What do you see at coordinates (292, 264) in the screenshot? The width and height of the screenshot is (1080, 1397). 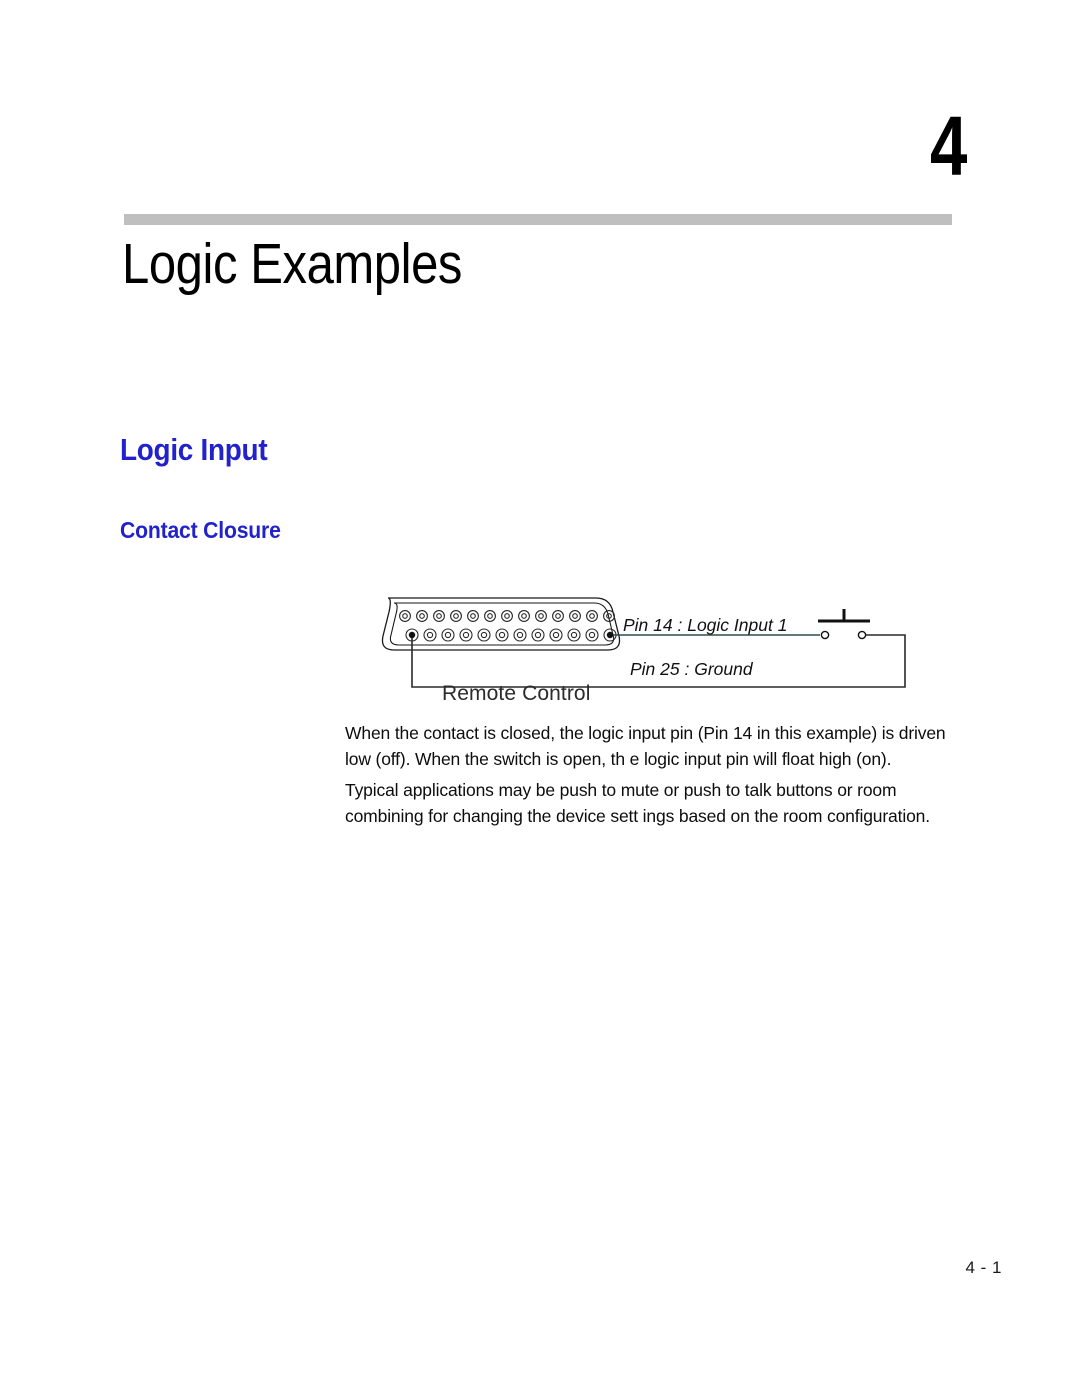 I see `chapter-title: Logic Examples` at bounding box center [292, 264].